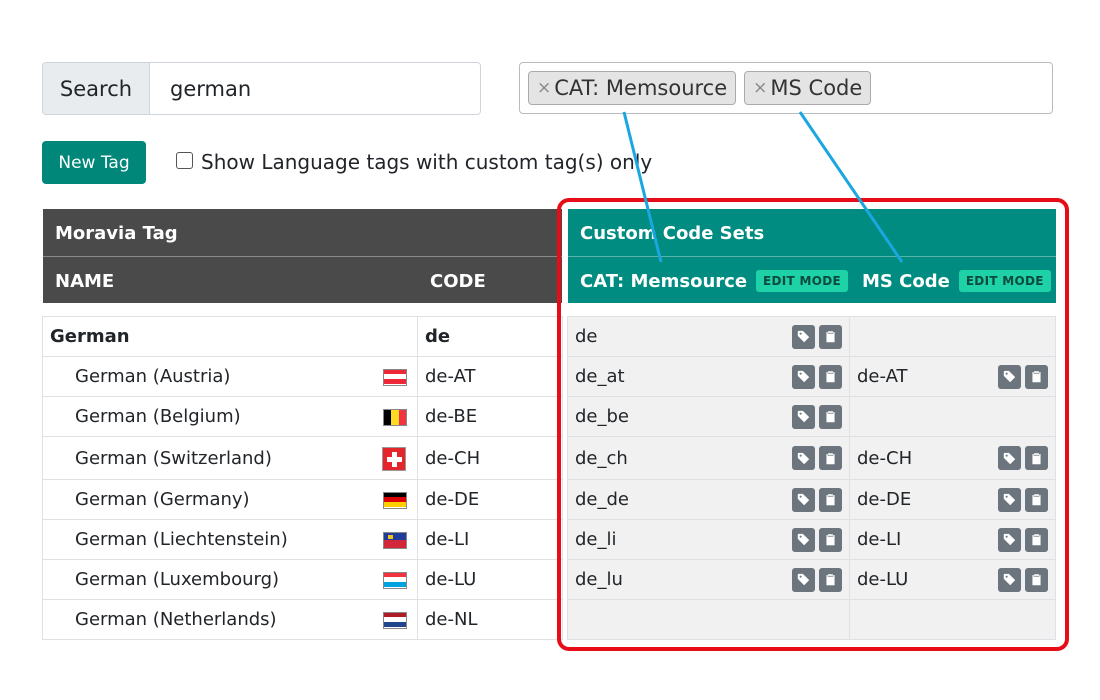  I want to click on edit-mode-button-cat-memsource: EDIT MODE, so click(802, 281).